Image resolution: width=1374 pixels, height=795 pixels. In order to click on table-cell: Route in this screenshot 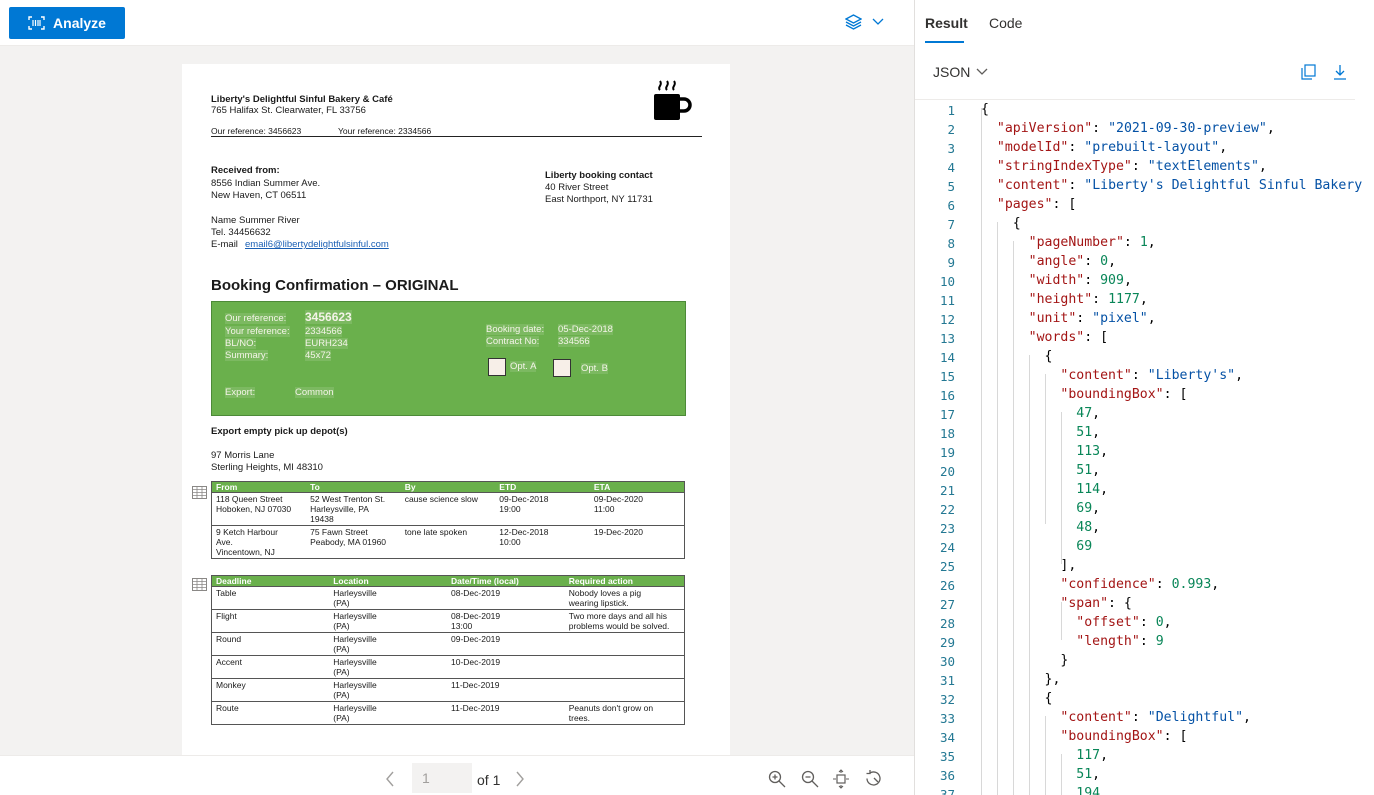, I will do `click(270, 713)`.